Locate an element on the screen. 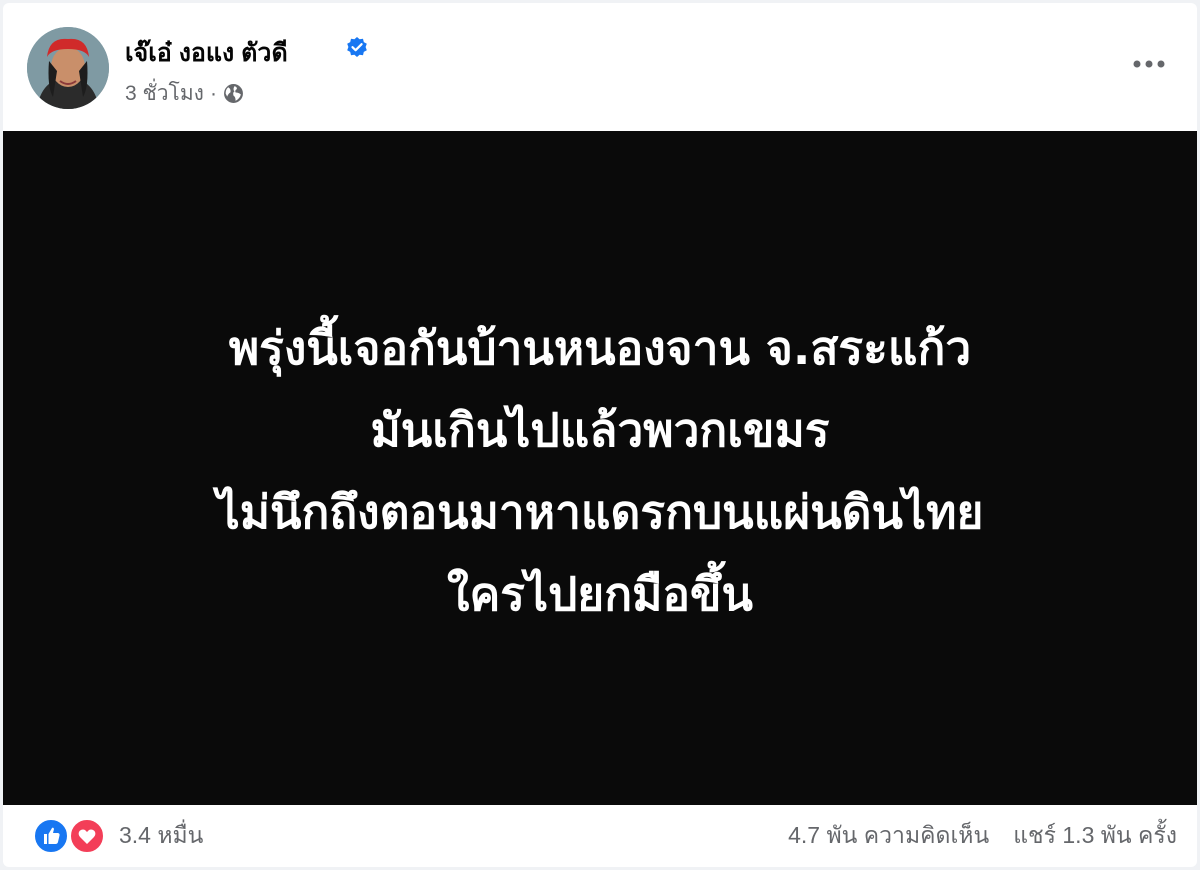 This screenshot has height=870, width=1200. post-header: เจ๊เอ๋ งอแง ตัวดี 3 ชั่วโมง · is located at coordinates (600, 67).